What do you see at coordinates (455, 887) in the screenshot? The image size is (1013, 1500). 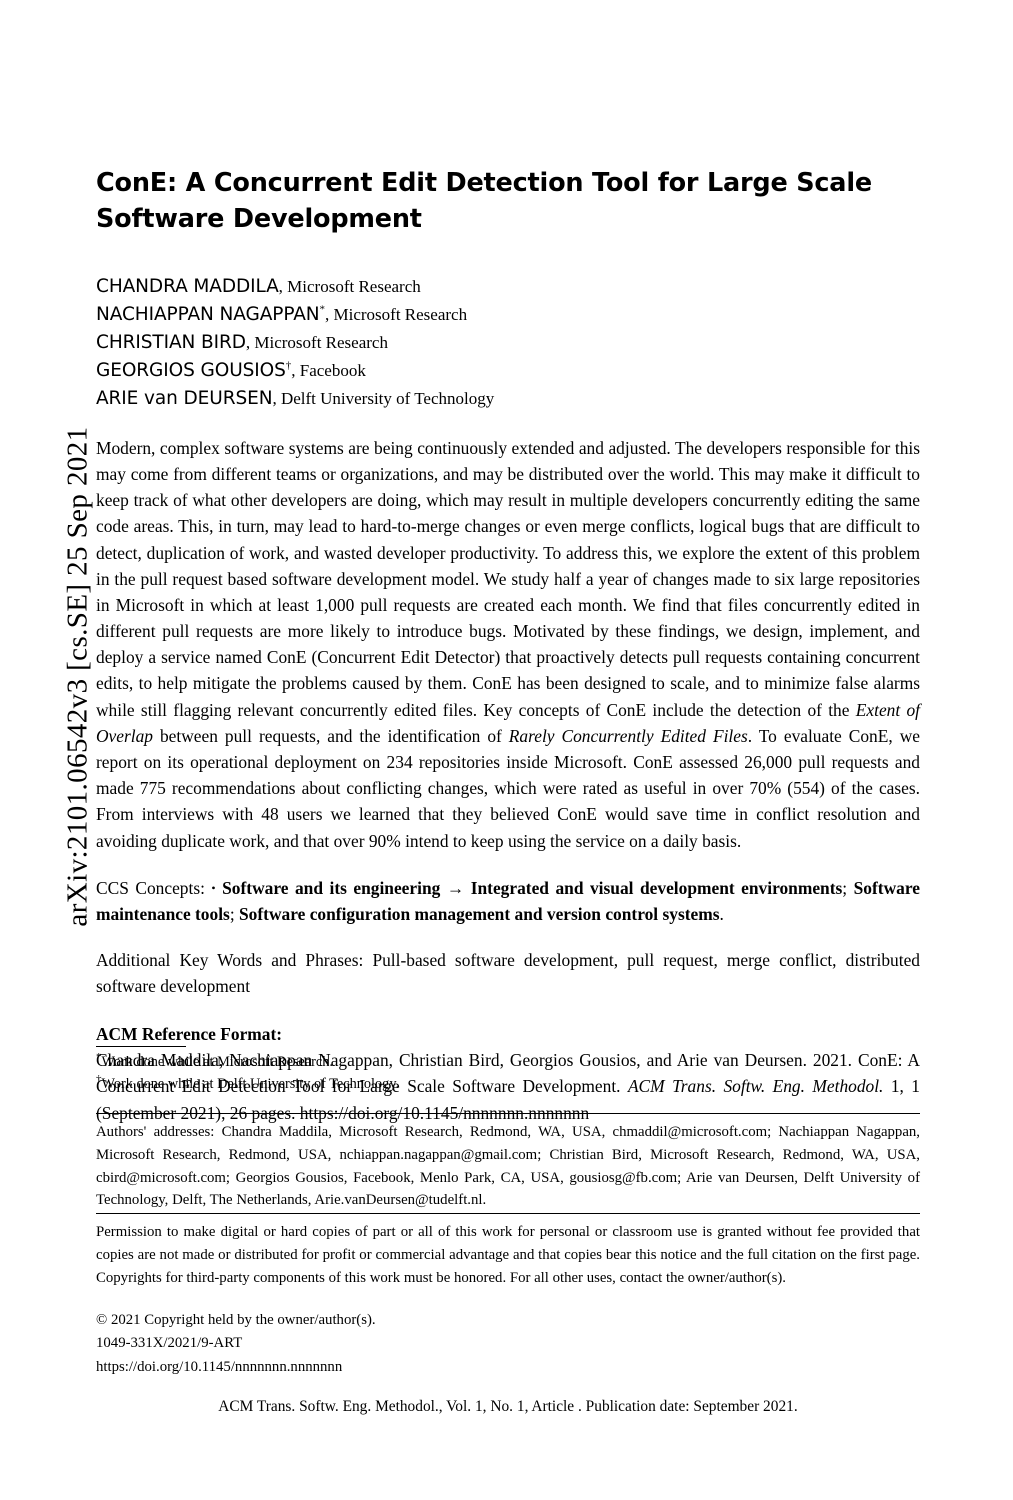 I see `arrow-icon: →` at bounding box center [455, 887].